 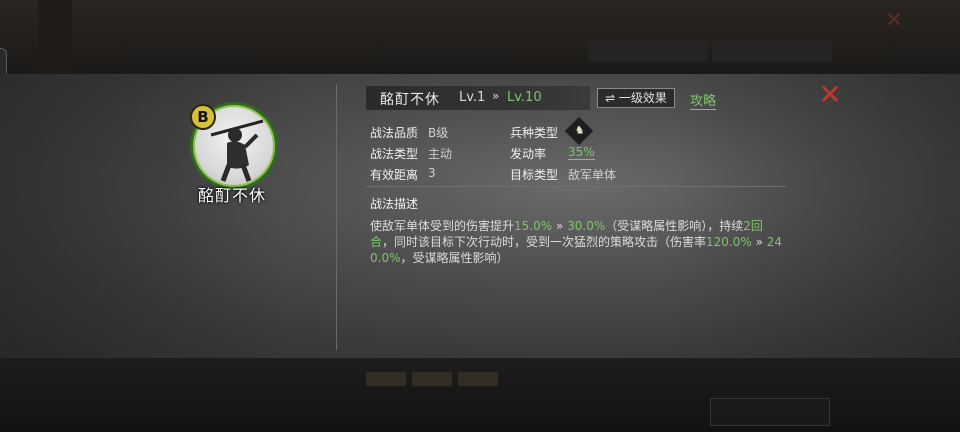 What do you see at coordinates (454, 258) in the screenshot?
I see `desc-text: ，受谋略属性影响）` at bounding box center [454, 258].